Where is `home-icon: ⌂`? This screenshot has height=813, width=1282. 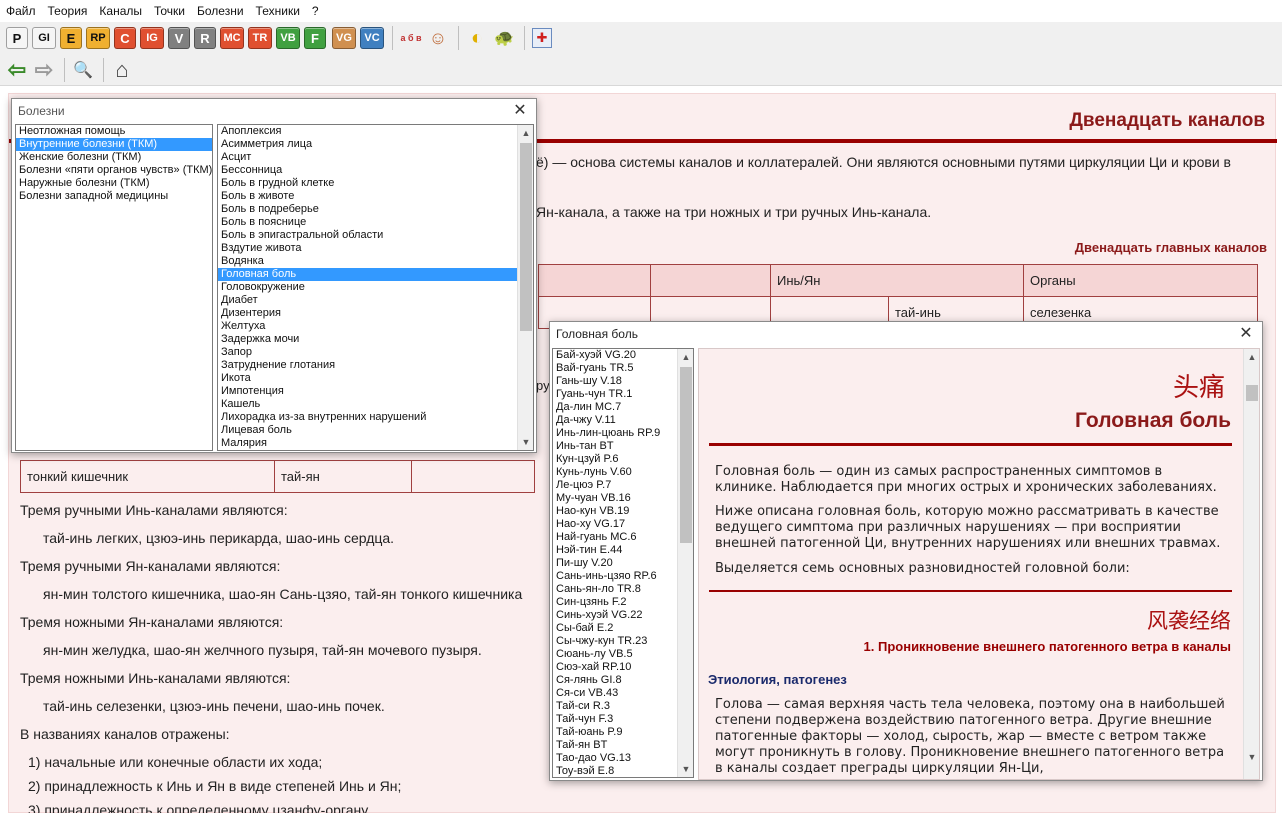 home-icon: ⌂ is located at coordinates (122, 69).